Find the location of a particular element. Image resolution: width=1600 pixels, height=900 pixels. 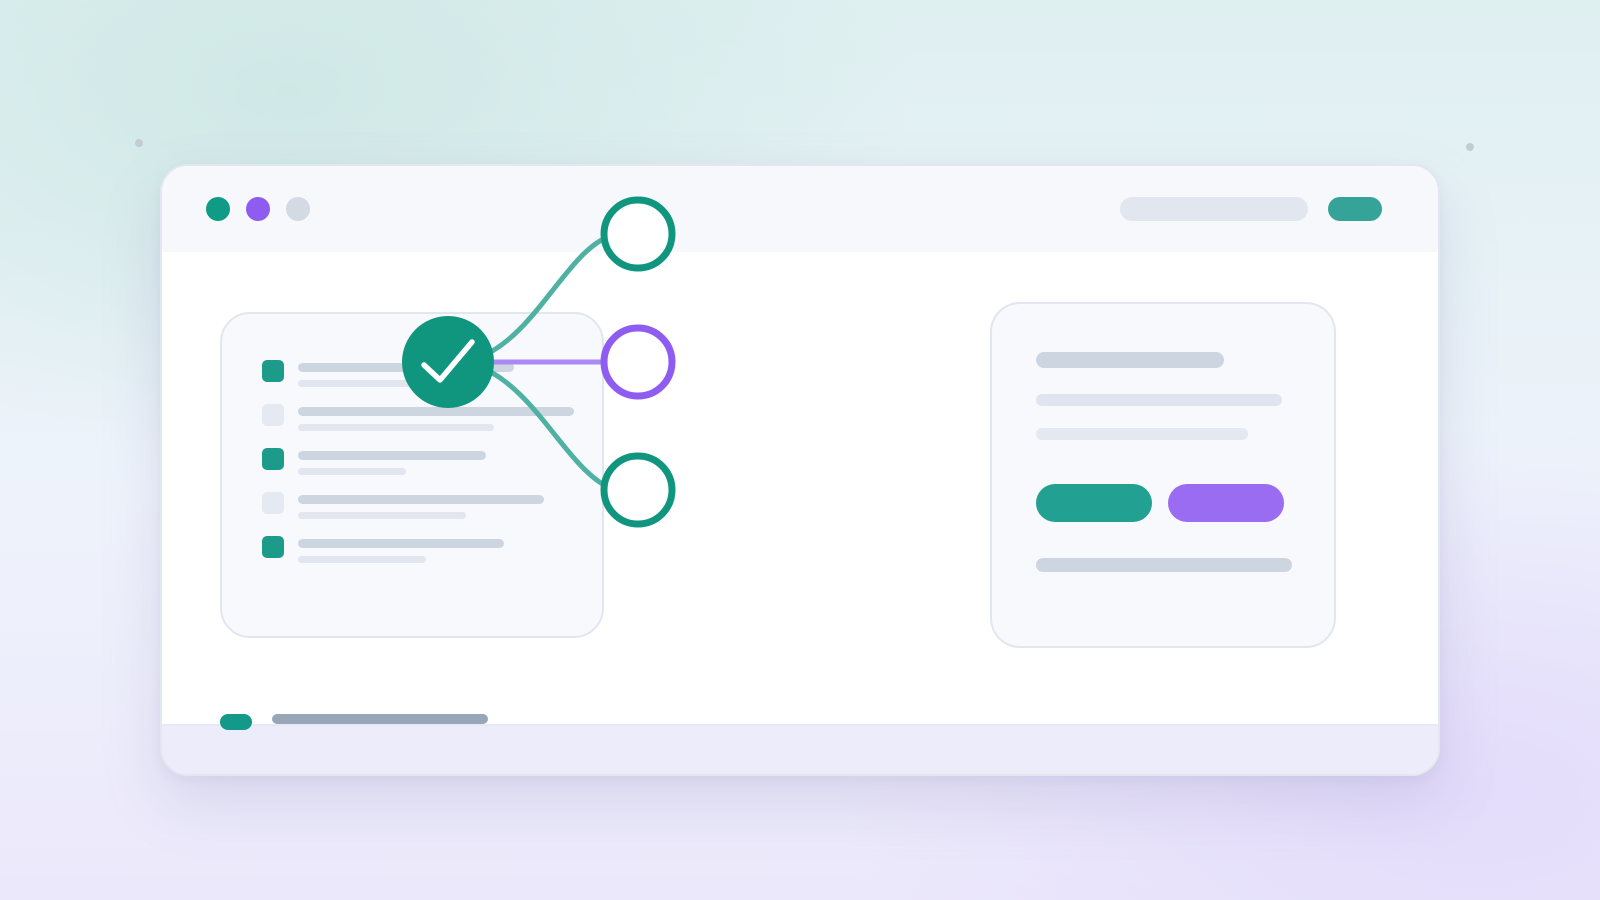

connector-bottom is located at coordinates (544, 427).